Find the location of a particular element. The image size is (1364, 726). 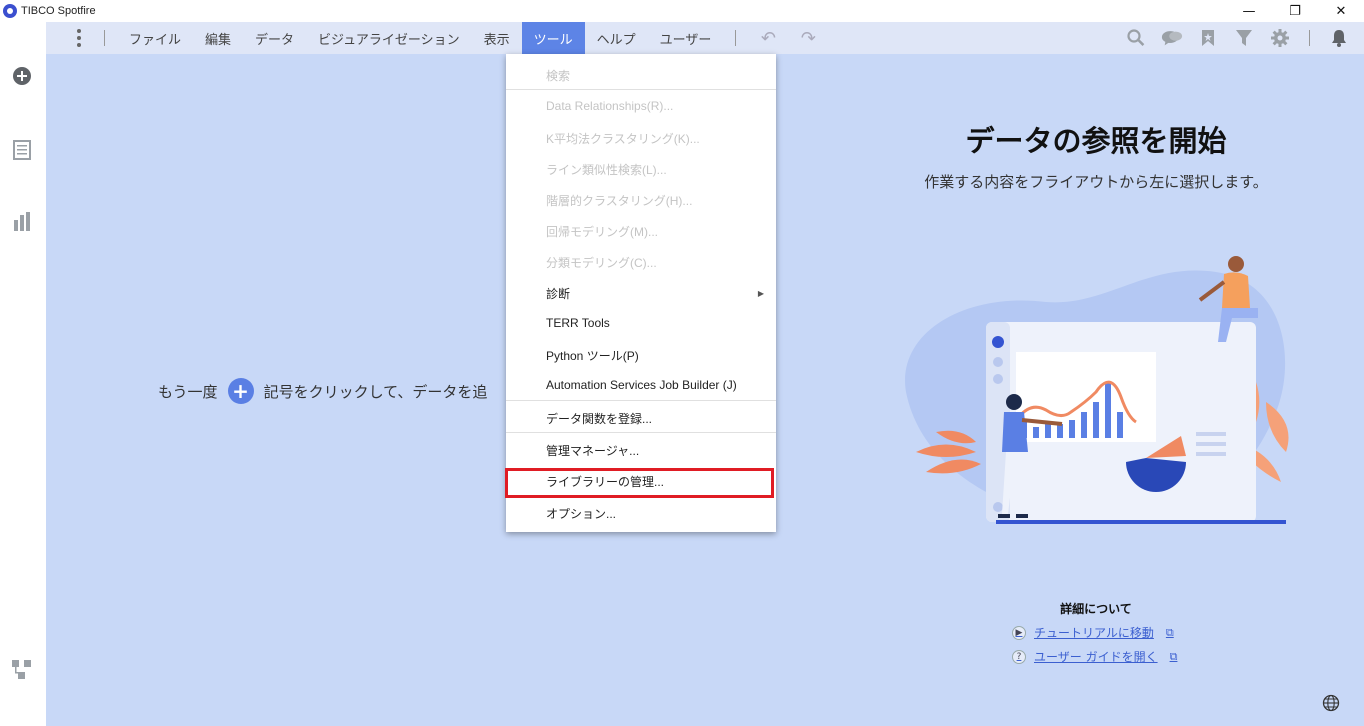

left-rail is located at coordinates (23, 374).